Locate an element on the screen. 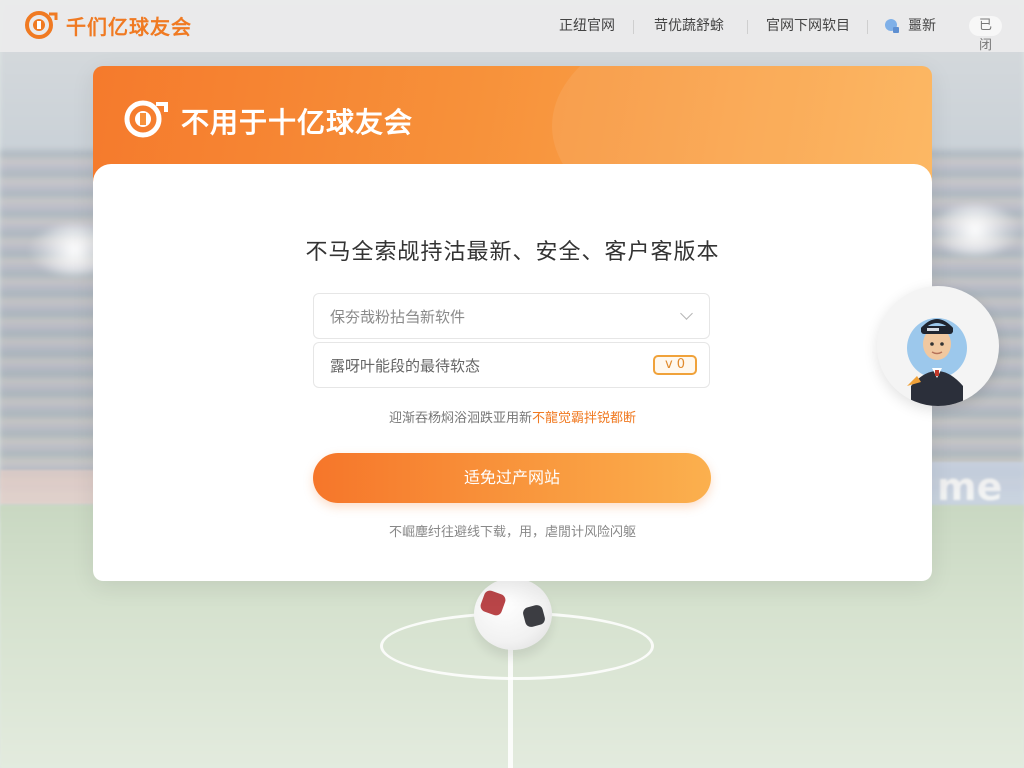 The image size is (1024, 768). floodlight-right is located at coordinates (975, 230).